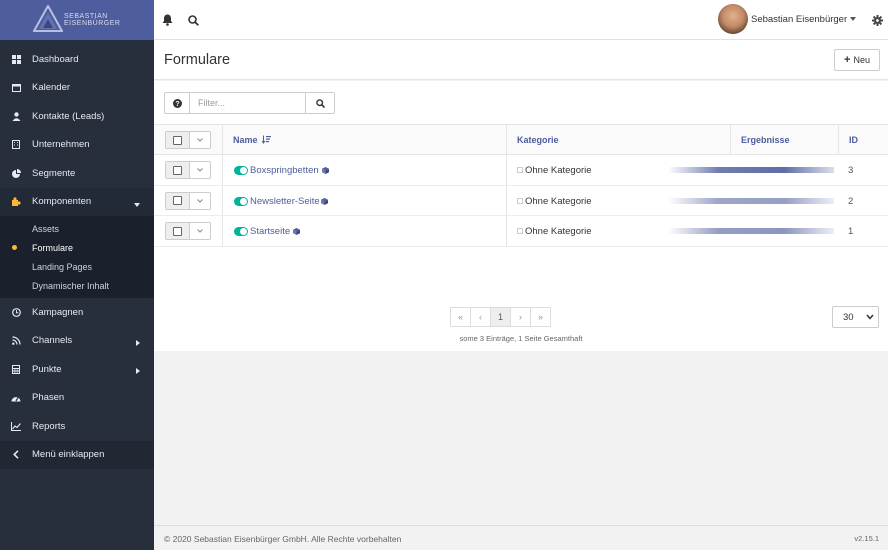 Image resolution: width=888 pixels, height=550 pixels. I want to click on page-header: Formulare + Neu, so click(521, 60).